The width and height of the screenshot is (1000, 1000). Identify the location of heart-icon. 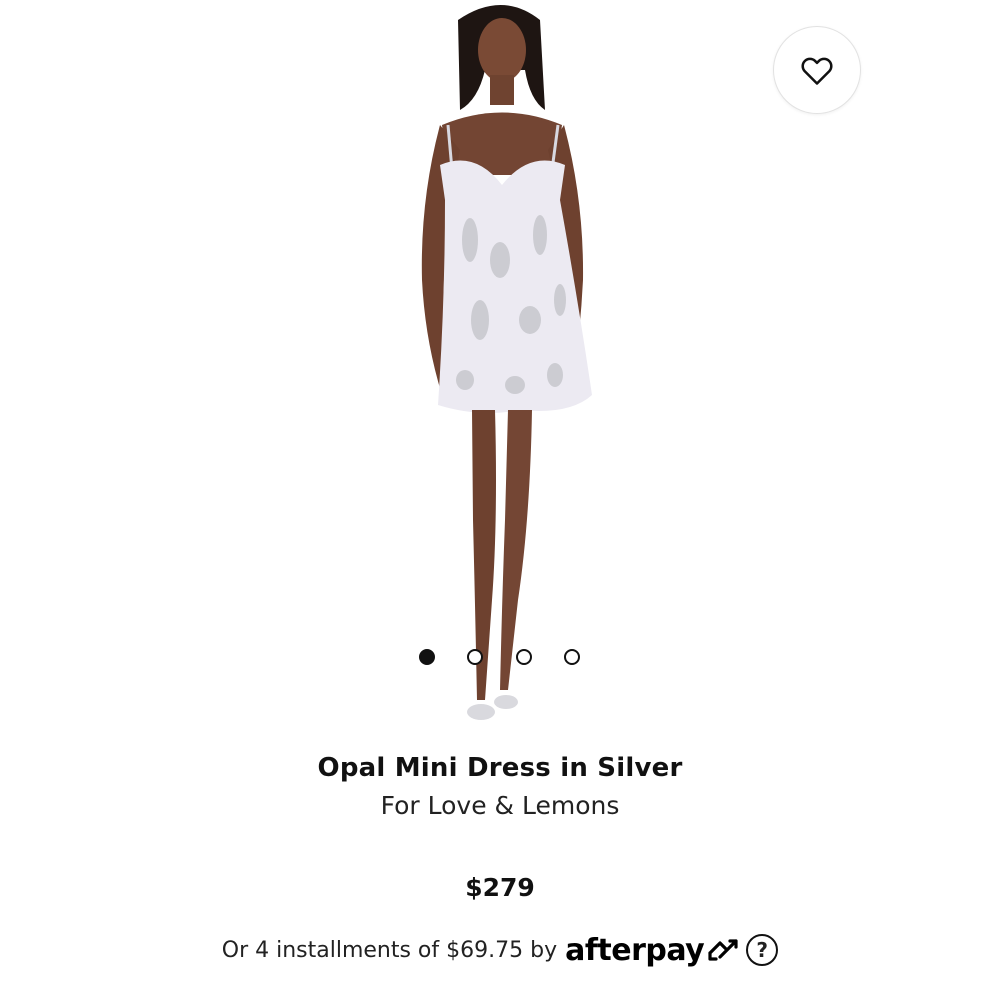
(817, 71).